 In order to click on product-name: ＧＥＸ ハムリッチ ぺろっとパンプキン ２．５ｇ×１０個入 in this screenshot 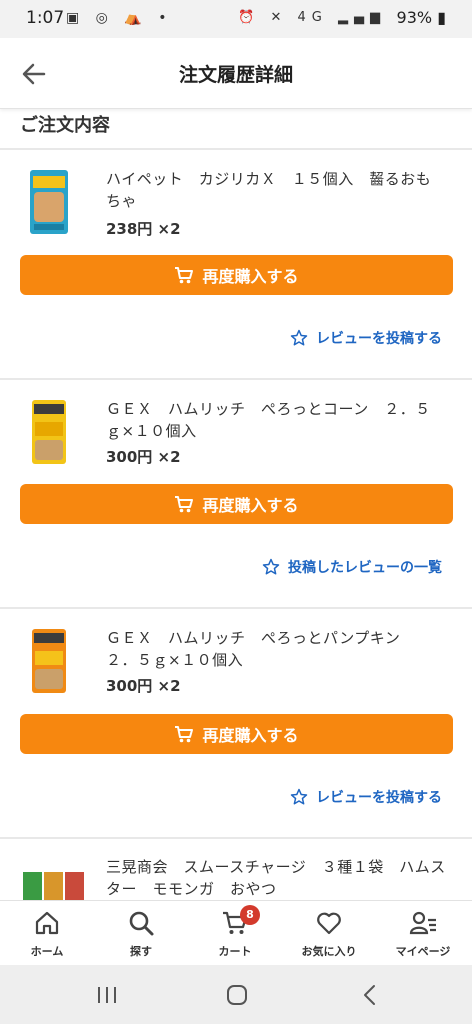, I will do `click(276, 649)`.